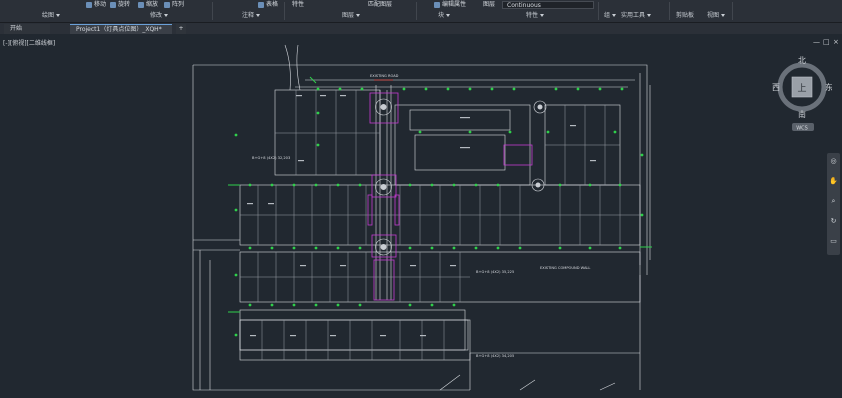 This screenshot has width=842, height=398. What do you see at coordinates (181, 29) in the screenshot?
I see `new-tab-button: +` at bounding box center [181, 29].